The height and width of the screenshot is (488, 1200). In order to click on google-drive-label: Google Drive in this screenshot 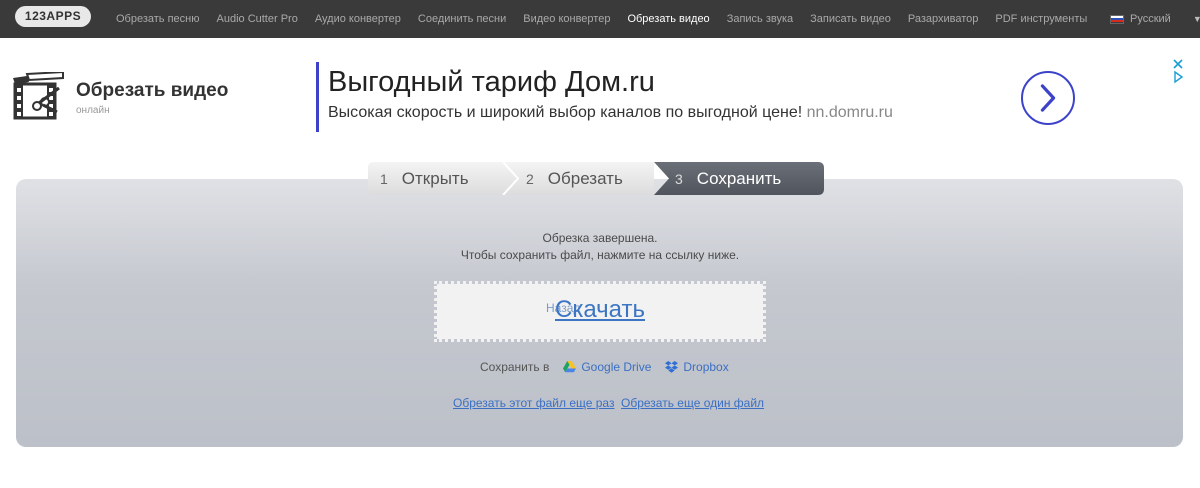, I will do `click(616, 367)`.